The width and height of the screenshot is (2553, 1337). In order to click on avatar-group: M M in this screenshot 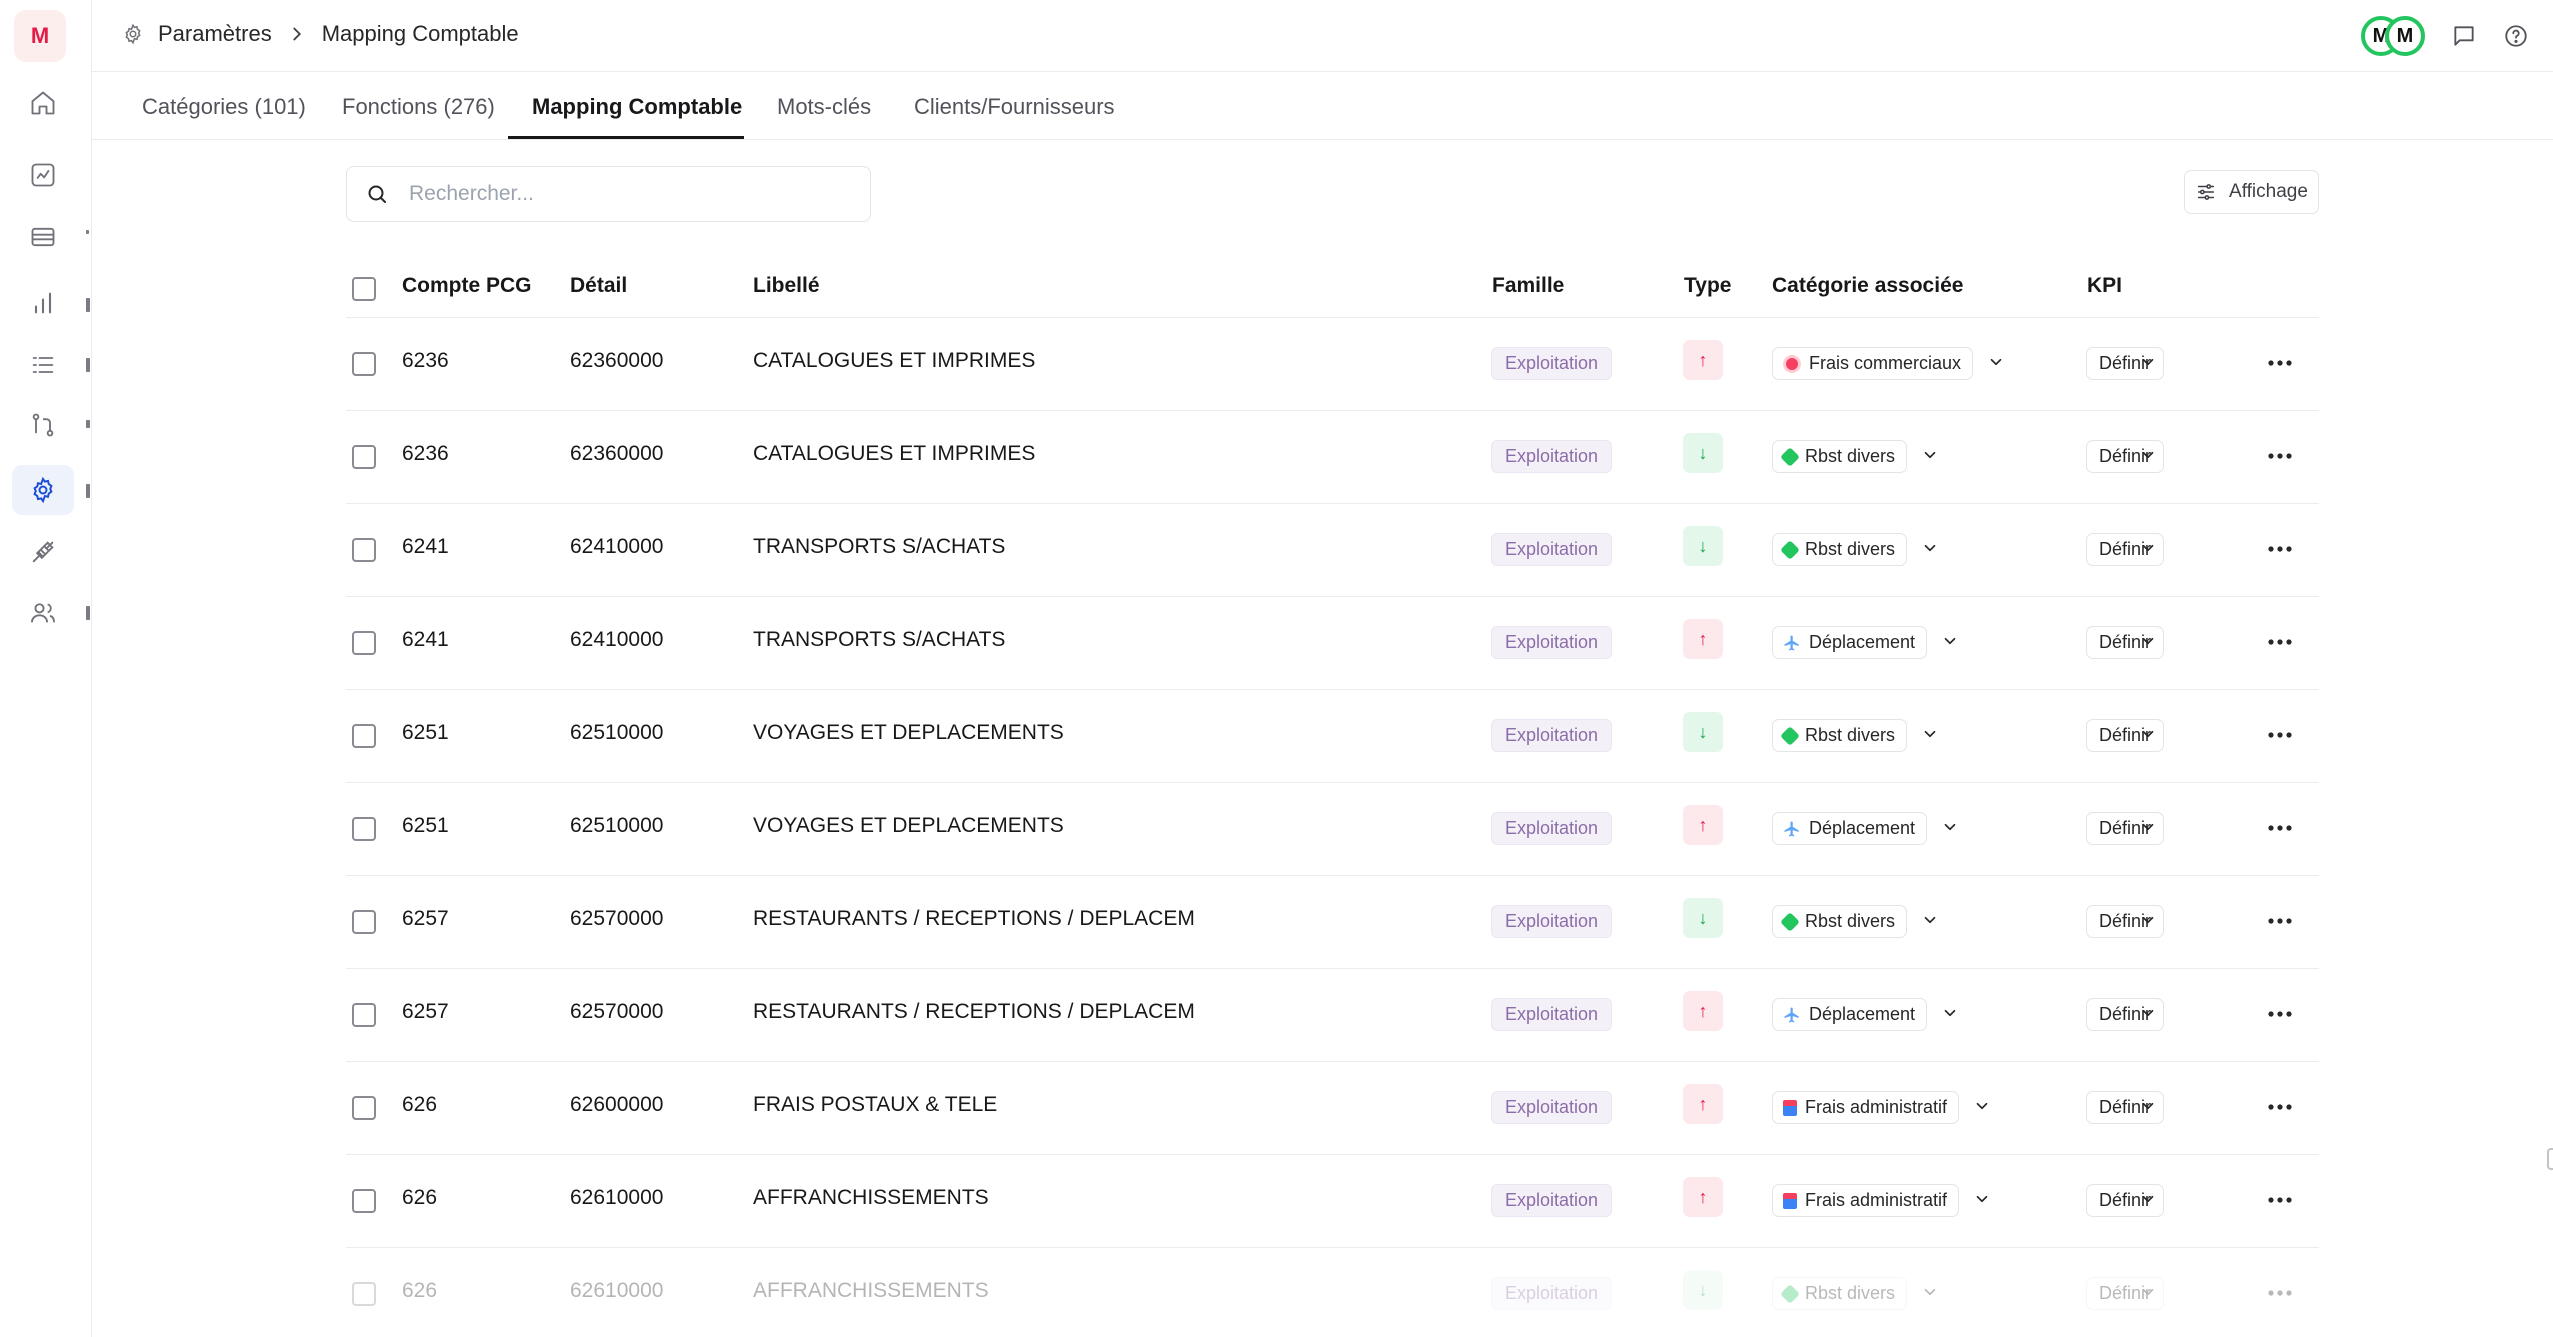, I will do `click(2393, 36)`.